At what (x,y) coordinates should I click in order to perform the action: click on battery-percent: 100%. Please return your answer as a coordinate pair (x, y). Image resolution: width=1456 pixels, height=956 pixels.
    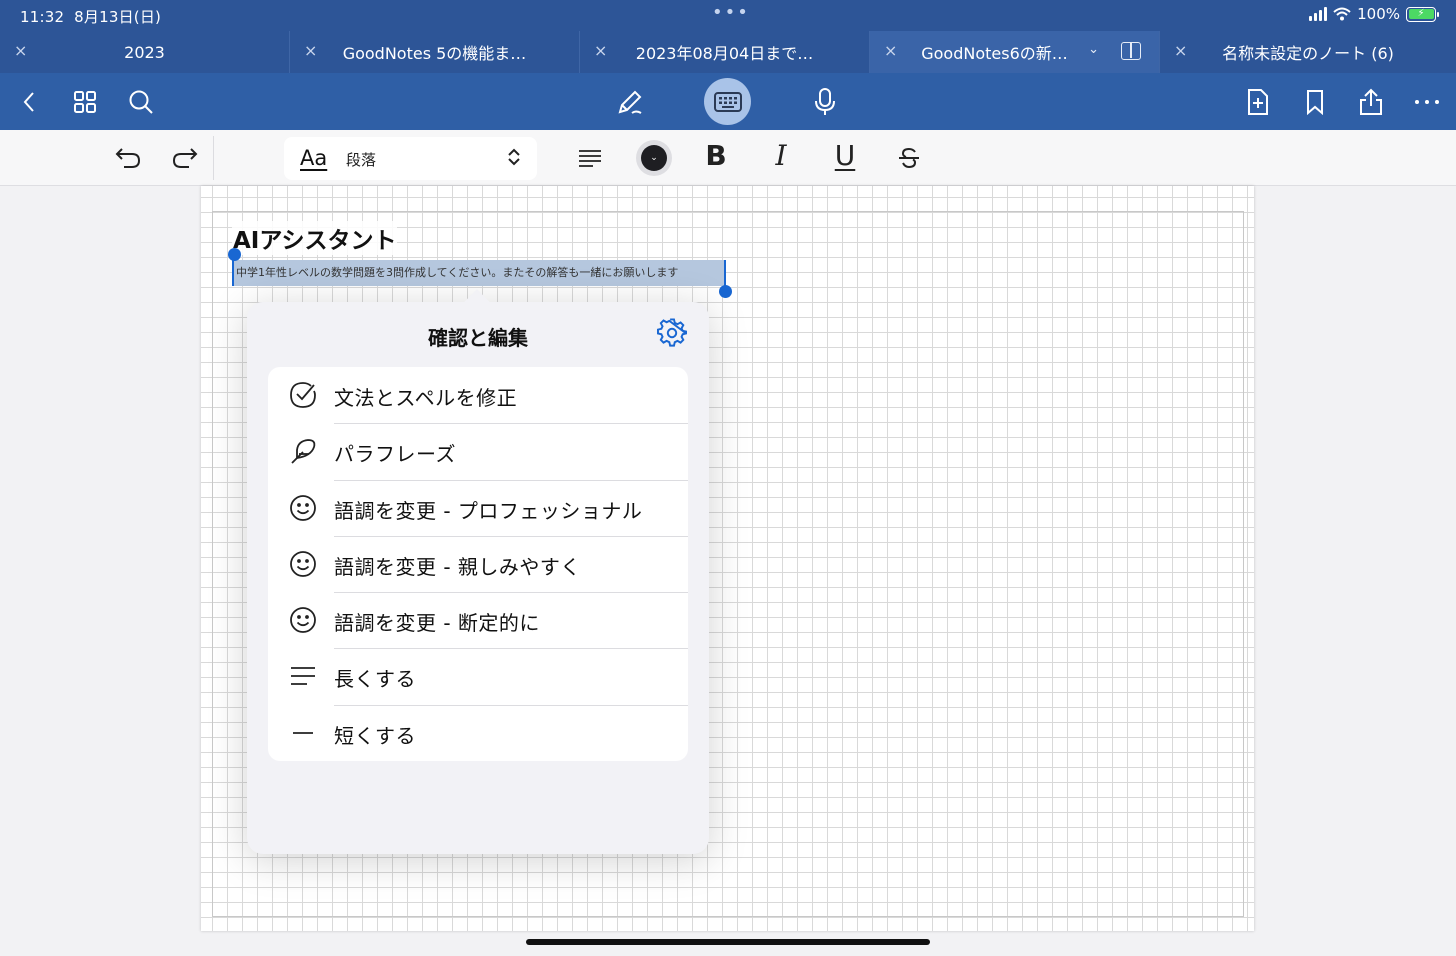
    Looking at the image, I should click on (1378, 14).